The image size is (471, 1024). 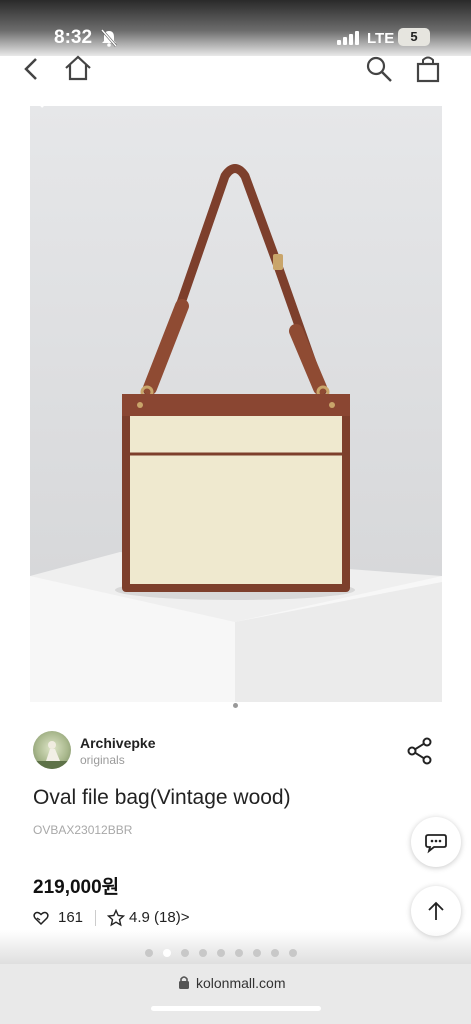 I want to click on brand-avatar-image, so click(x=52, y=755).